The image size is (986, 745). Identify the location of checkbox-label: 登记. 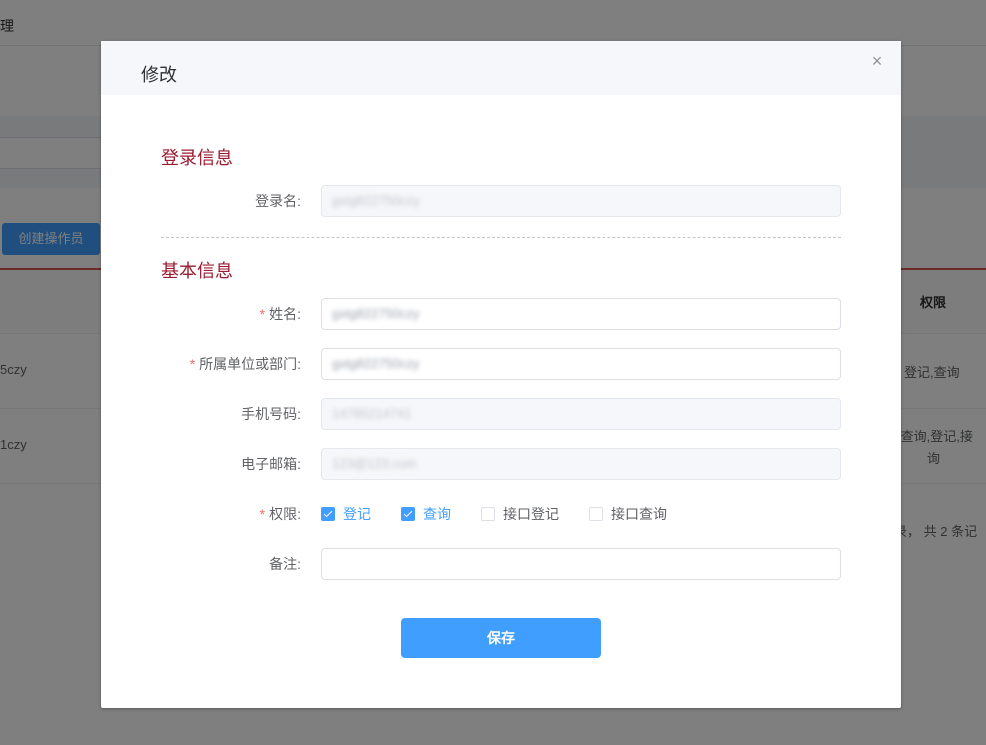
(357, 514).